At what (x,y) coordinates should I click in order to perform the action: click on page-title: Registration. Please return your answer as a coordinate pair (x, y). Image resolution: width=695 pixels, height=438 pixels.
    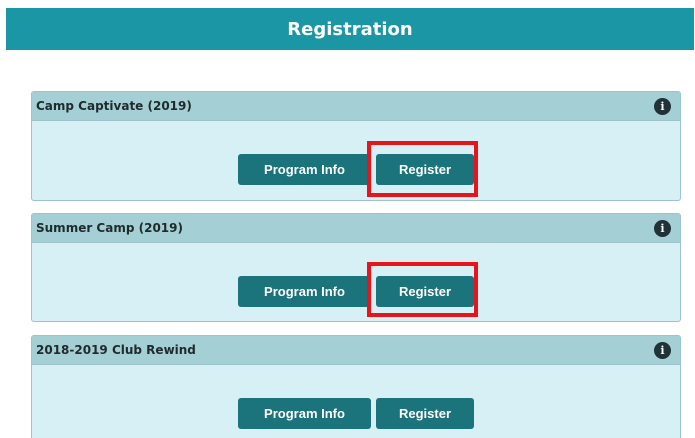
    Looking at the image, I should click on (350, 29).